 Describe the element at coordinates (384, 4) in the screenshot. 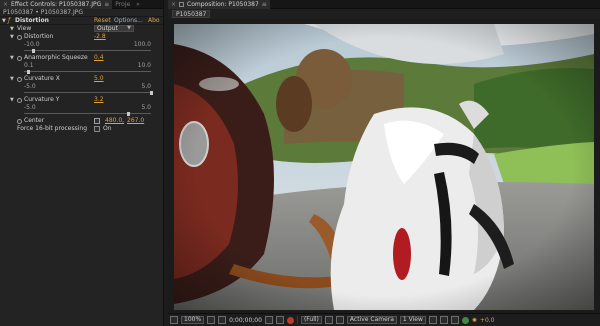

I see `composition-tab-bar: × Composition: P1050387 ≡` at that location.